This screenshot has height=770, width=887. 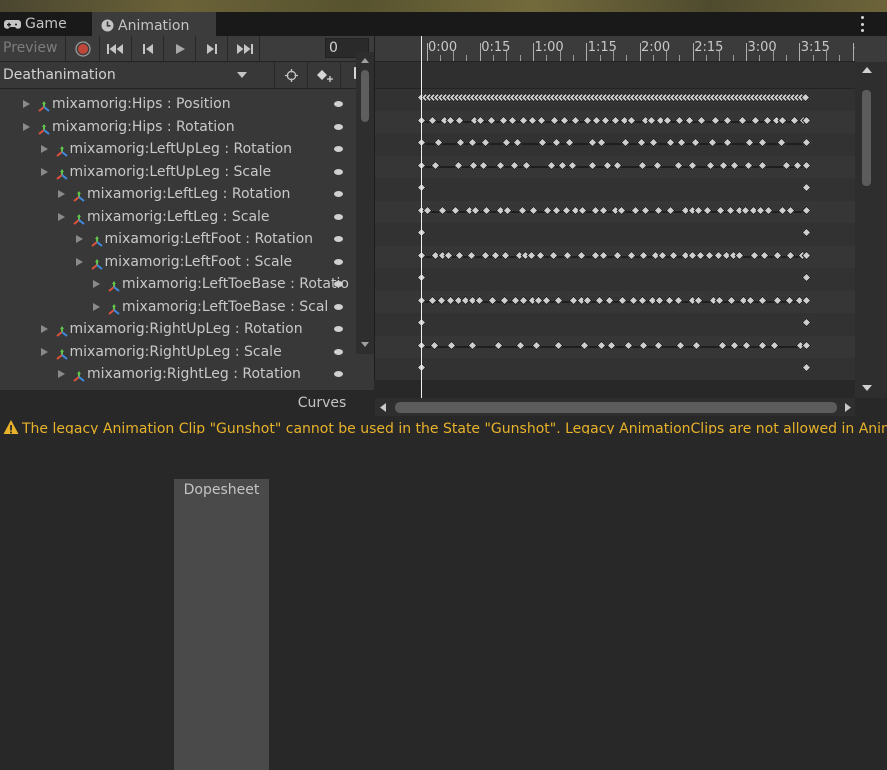 What do you see at coordinates (291, 75) in the screenshot?
I see `filter-button` at bounding box center [291, 75].